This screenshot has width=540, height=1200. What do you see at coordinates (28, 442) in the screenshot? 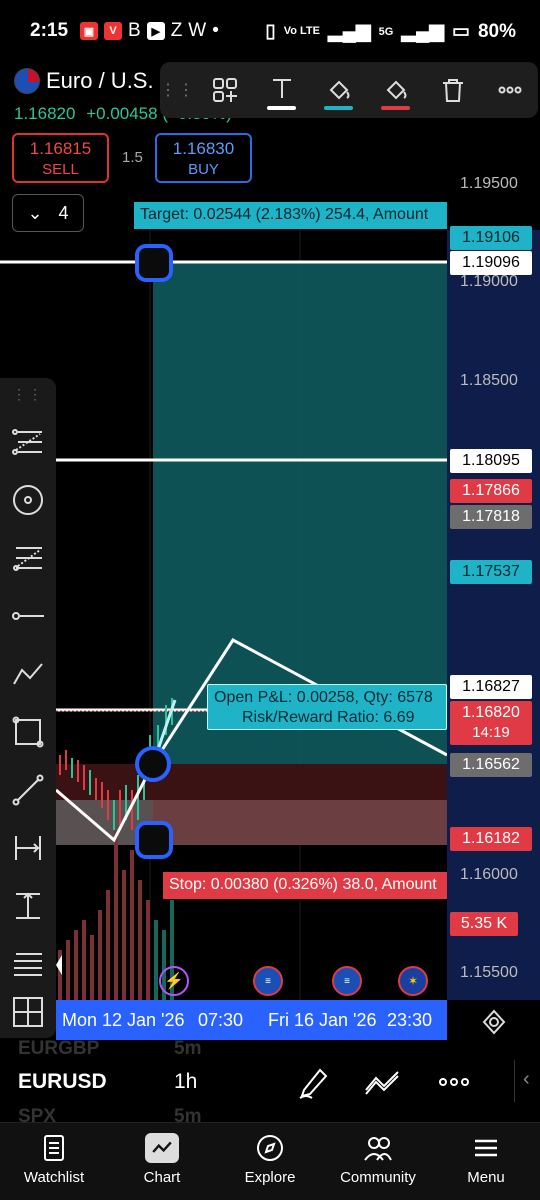
I see `fib-retracement-tool` at bounding box center [28, 442].